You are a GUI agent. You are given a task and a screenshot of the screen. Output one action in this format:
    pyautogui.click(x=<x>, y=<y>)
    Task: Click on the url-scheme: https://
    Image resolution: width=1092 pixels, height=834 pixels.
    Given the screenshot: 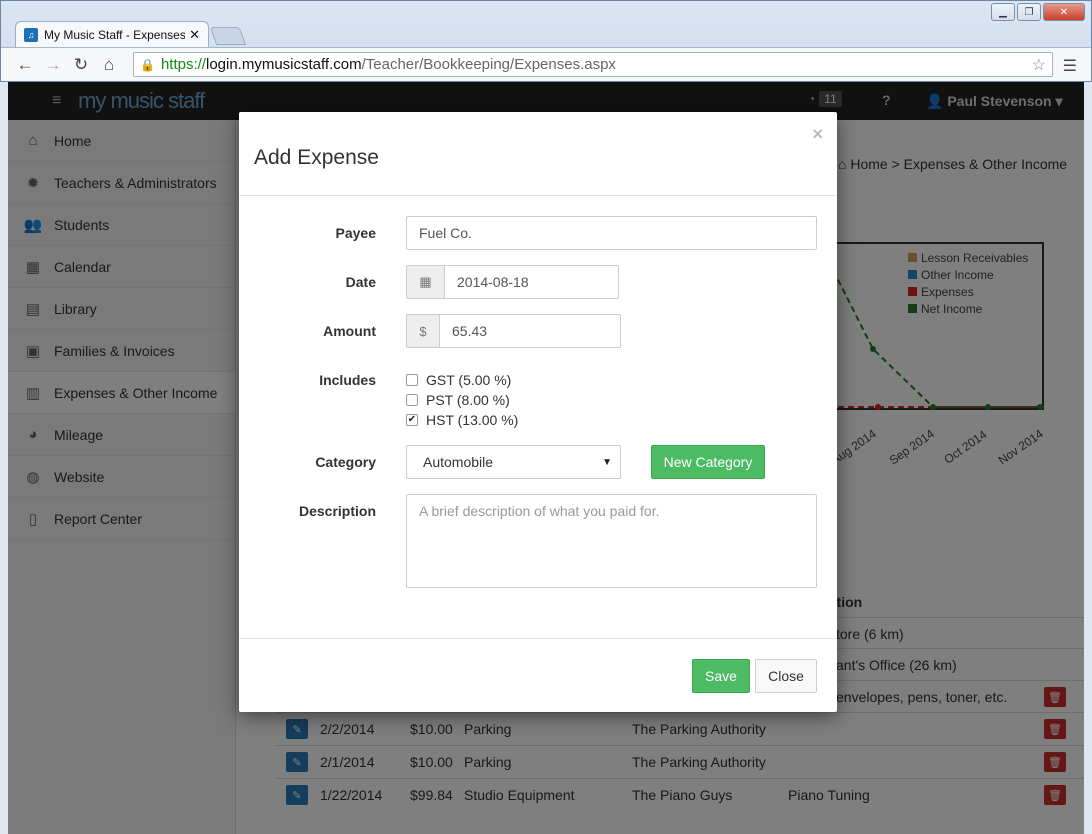 What is the action you would take?
    pyautogui.click(x=183, y=64)
    